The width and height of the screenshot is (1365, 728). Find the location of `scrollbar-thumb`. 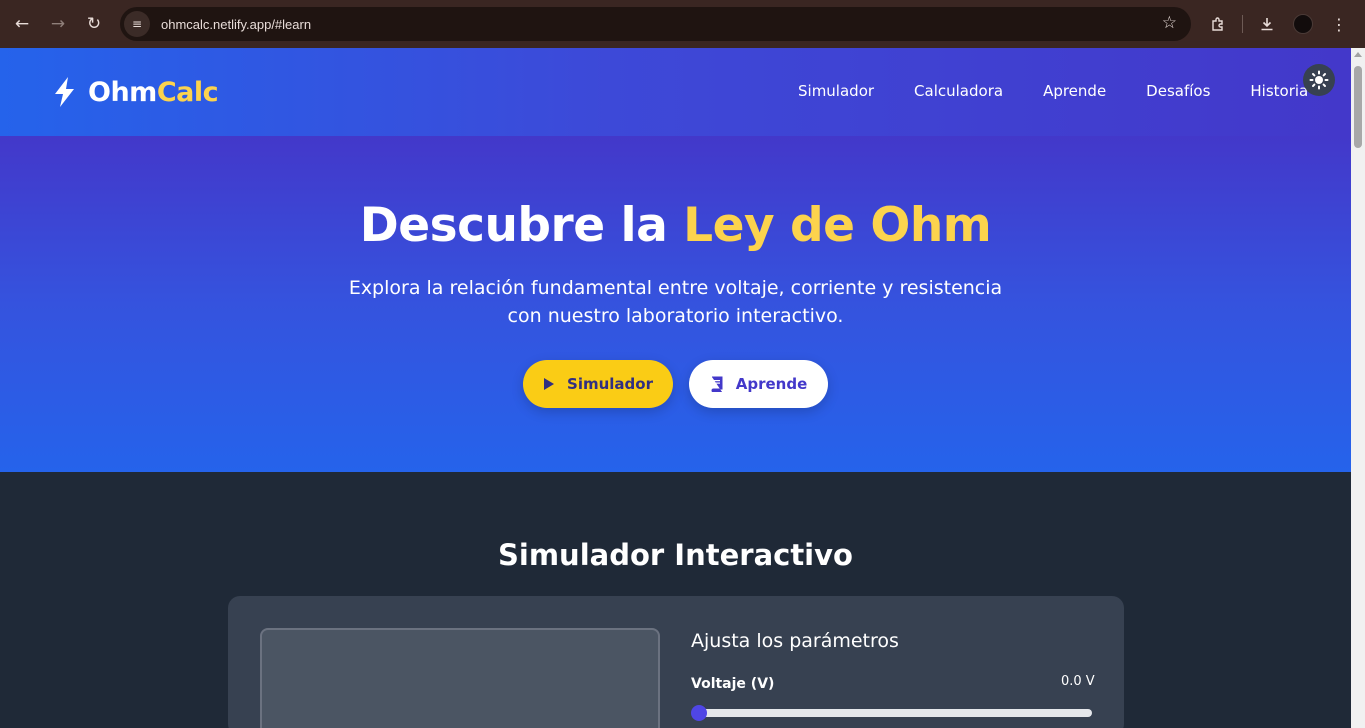

scrollbar-thumb is located at coordinates (1358, 107).